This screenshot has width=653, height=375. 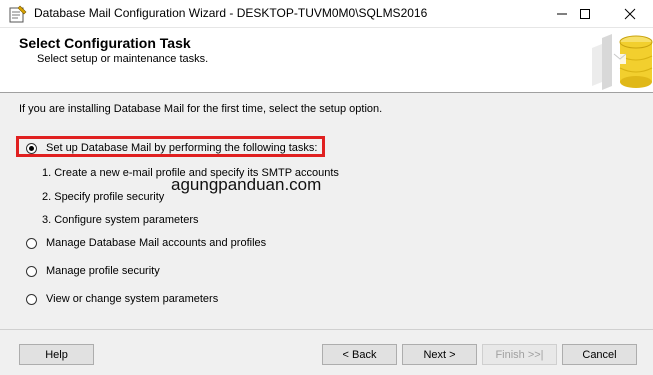 What do you see at coordinates (105, 43) in the screenshot?
I see `page-title: Select Configuration Task` at bounding box center [105, 43].